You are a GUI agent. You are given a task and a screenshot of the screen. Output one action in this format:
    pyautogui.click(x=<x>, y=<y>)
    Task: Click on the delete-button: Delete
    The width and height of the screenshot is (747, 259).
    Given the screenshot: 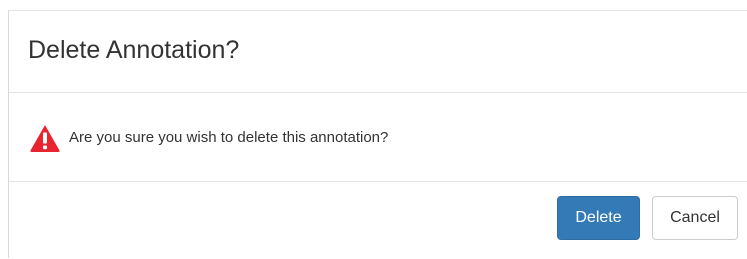 What is the action you would take?
    pyautogui.click(x=598, y=217)
    